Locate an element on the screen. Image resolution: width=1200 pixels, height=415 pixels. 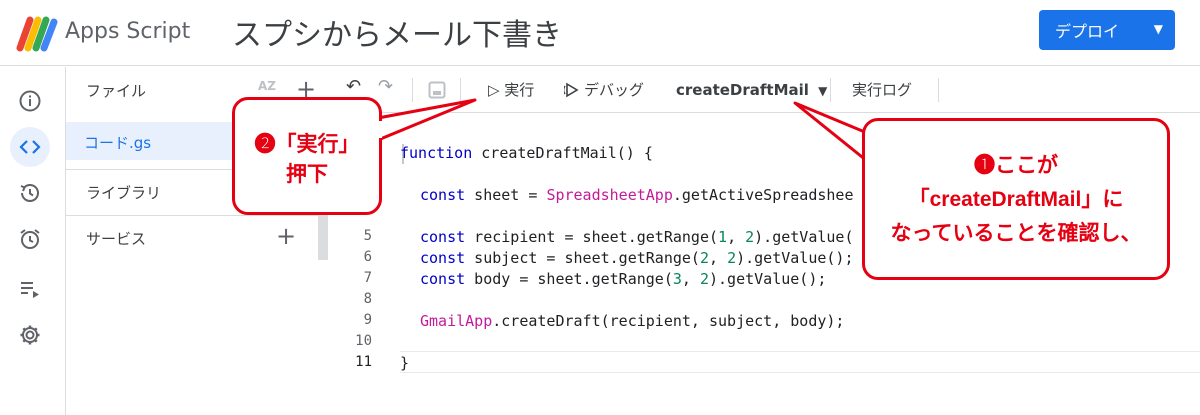
callout-check-function: ❶ここが 「createDraftMail」に なっていることを確認し、 is located at coordinates (1016, 199).